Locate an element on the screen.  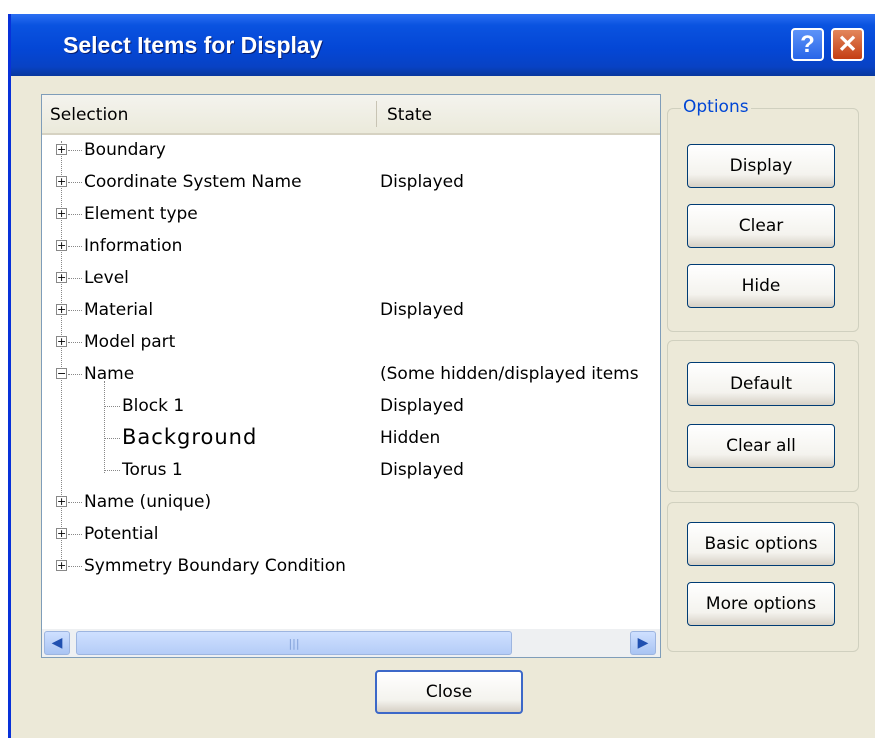
row-label: Coordinate System Name is located at coordinates (193, 182).